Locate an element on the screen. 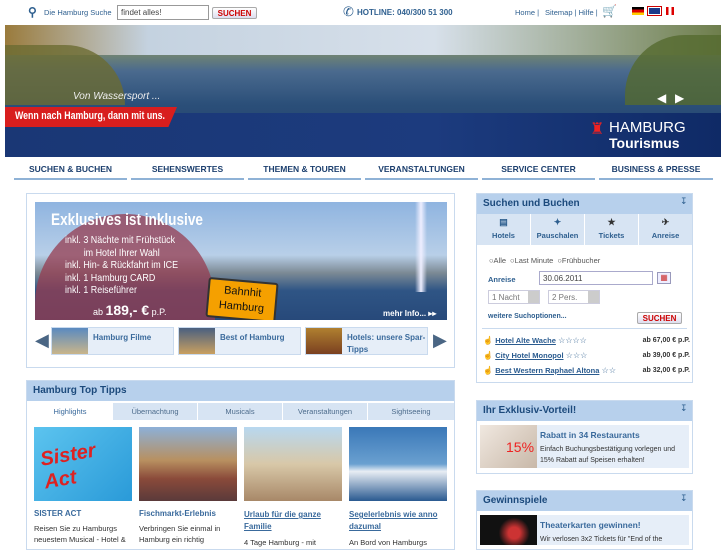 The image size is (727, 550). hotel-row: ☝ City Hotel Monopol ☆☆☆ ab 39,00 € p.P. is located at coordinates (586, 355).